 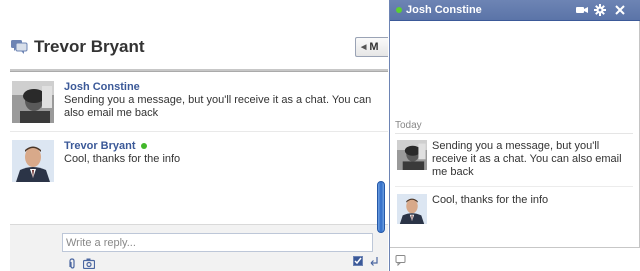 What do you see at coordinates (381, 207) in the screenshot?
I see `scrollbar-thumb` at bounding box center [381, 207].